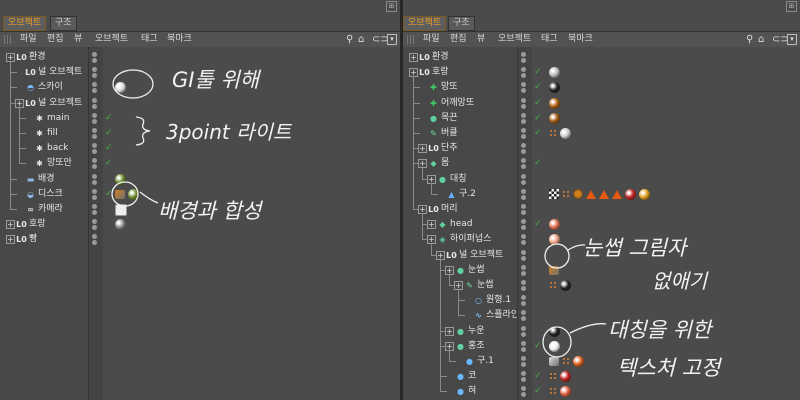 The image size is (800, 400). What do you see at coordinates (59, 163) in the screenshot?
I see `object-label: 망또안` at bounding box center [59, 163].